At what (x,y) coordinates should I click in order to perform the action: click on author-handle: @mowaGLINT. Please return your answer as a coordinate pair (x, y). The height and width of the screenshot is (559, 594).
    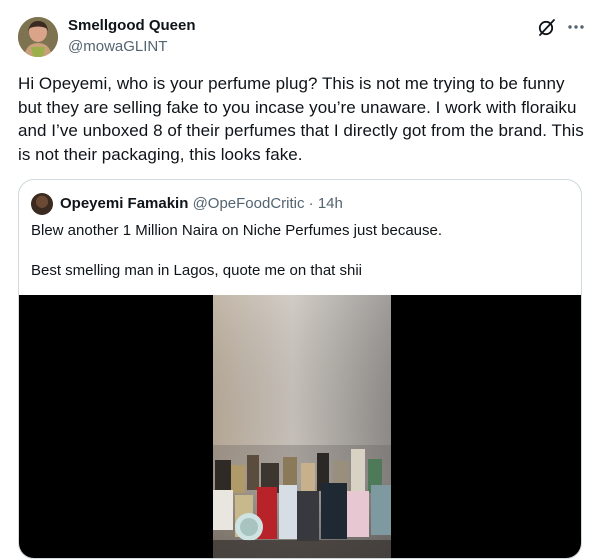
    Looking at the image, I should click on (117, 46).